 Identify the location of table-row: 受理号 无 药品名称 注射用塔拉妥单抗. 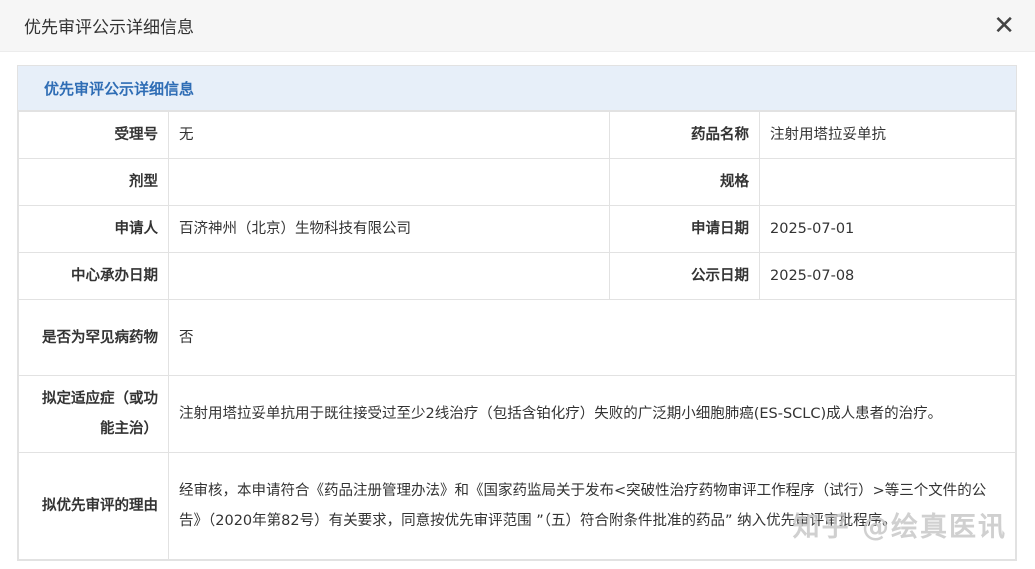
(517, 135).